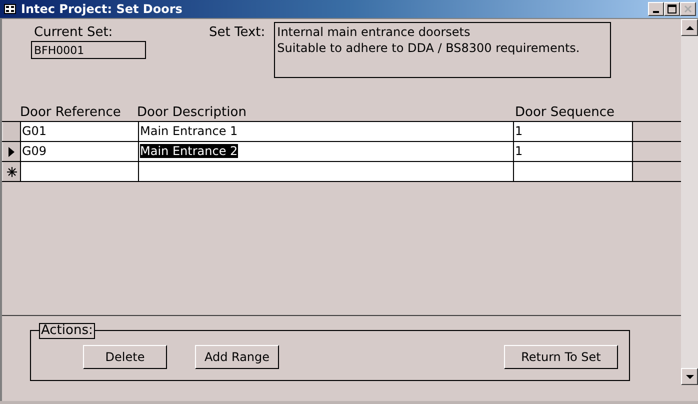 The image size is (698, 404). Describe the element at coordinates (325, 131) in the screenshot. I see `table-cell: Main Entrance 1` at that location.